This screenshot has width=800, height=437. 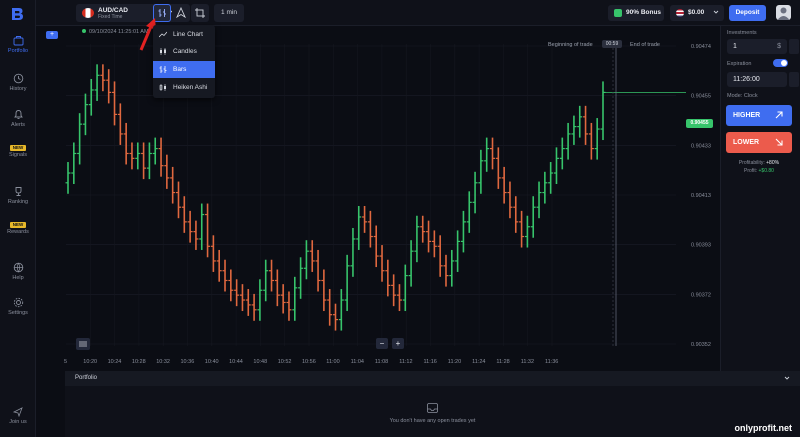 What do you see at coordinates (18, 151) in the screenshot?
I see `sidebar-item-signals: NEW Signals` at bounding box center [18, 151].